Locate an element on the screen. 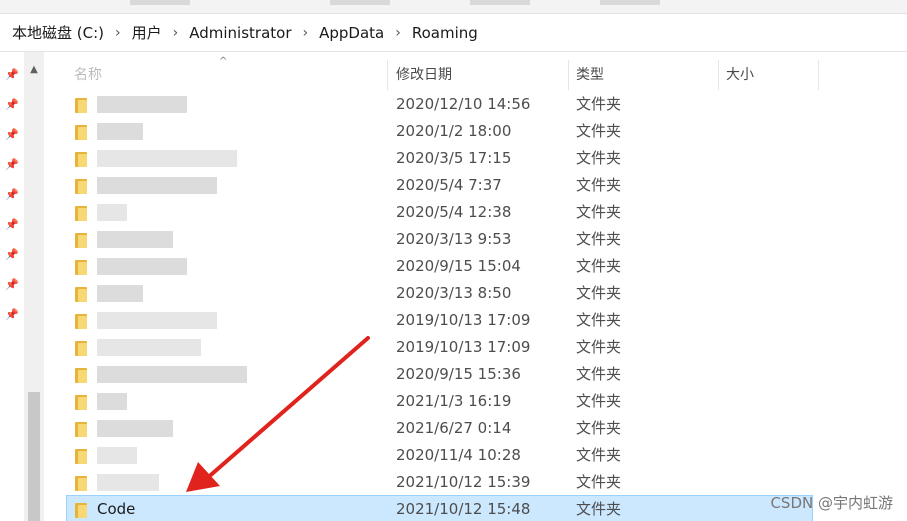 The height and width of the screenshot is (521, 907). table-row: 2020/5/4 12:38 文件夹 is located at coordinates (439, 211).